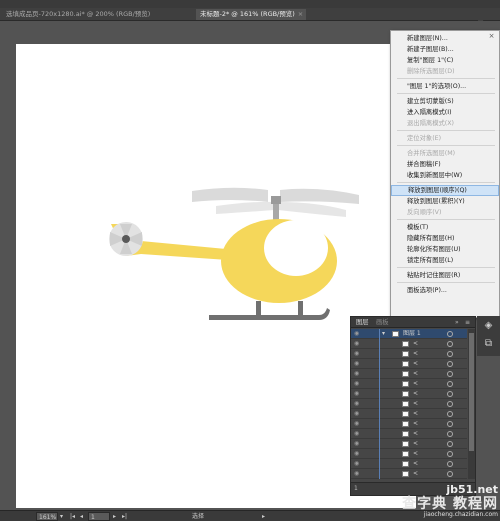 The height and width of the screenshot is (521, 500). Describe the element at coordinates (99, 516) in the screenshot. I see `page-field: 1` at that location.